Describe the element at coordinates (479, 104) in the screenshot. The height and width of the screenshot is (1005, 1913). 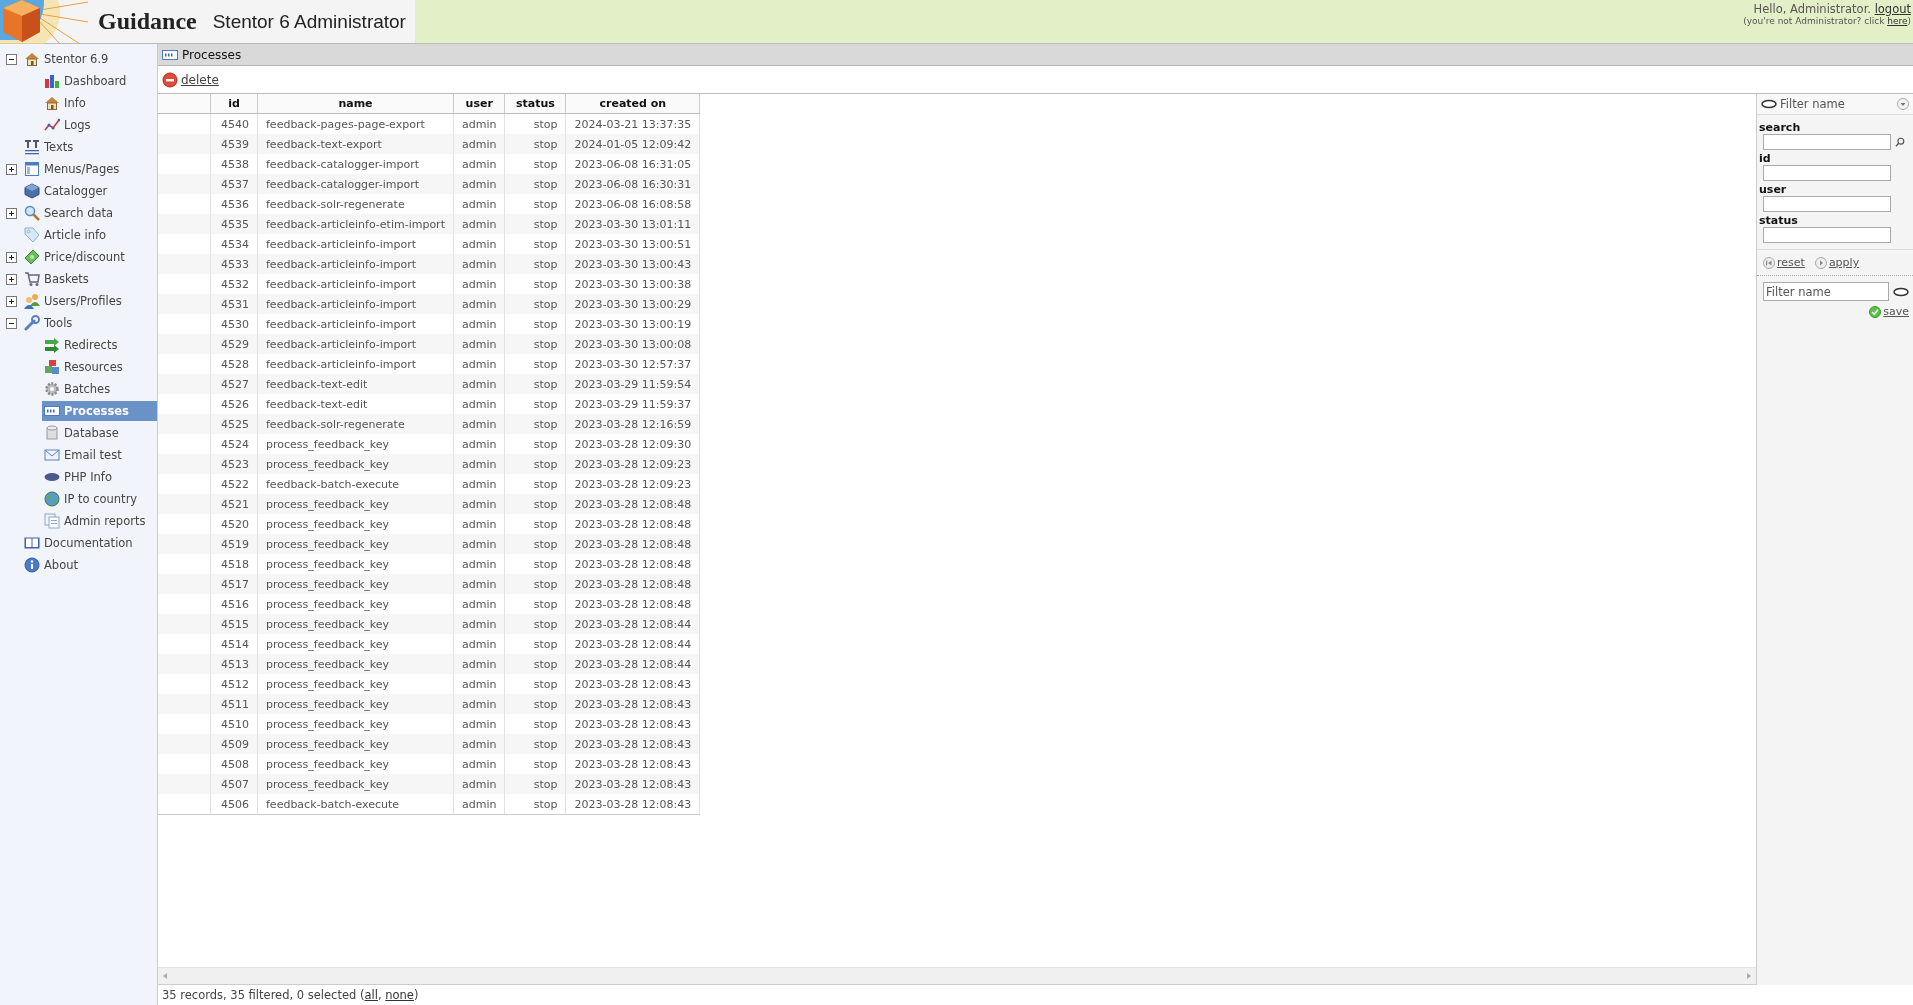
I see `column-header: user` at that location.